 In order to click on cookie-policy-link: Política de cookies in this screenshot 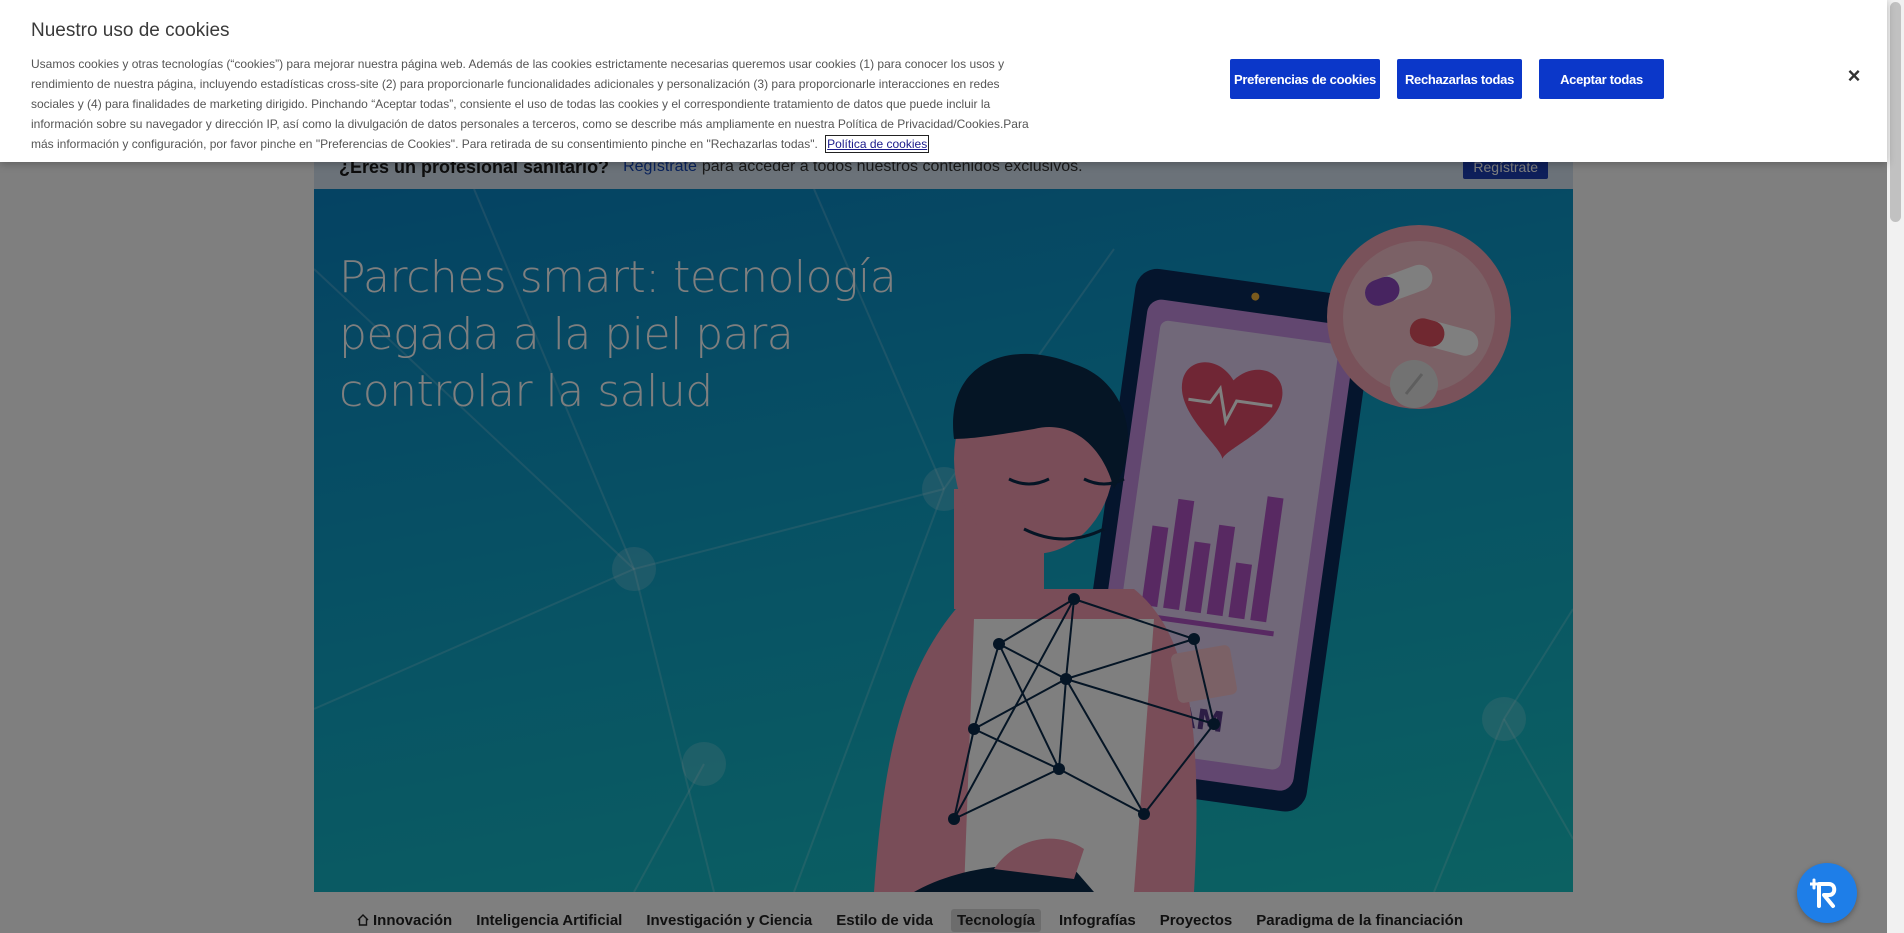, I will do `click(877, 144)`.